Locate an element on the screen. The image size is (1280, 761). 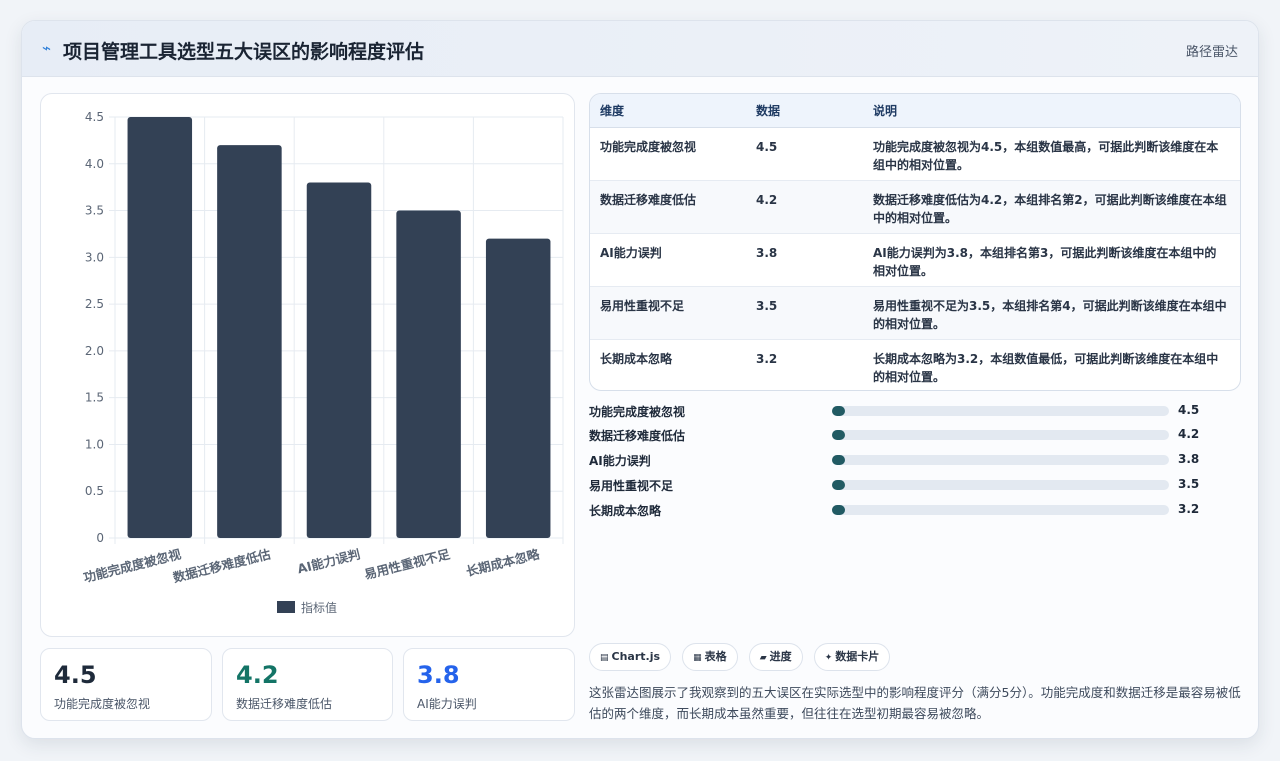
progress-label: AI能力误判 is located at coordinates (620, 461).